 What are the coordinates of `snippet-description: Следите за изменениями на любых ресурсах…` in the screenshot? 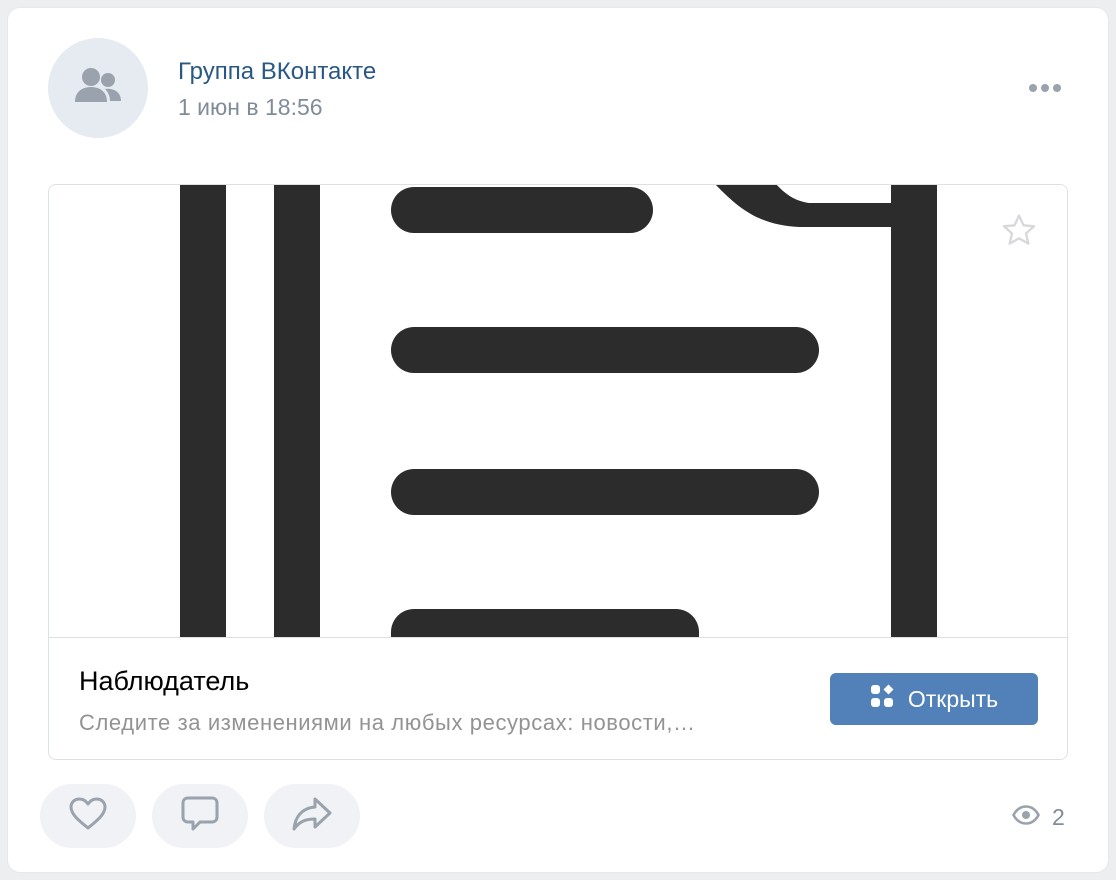 It's located at (387, 722).